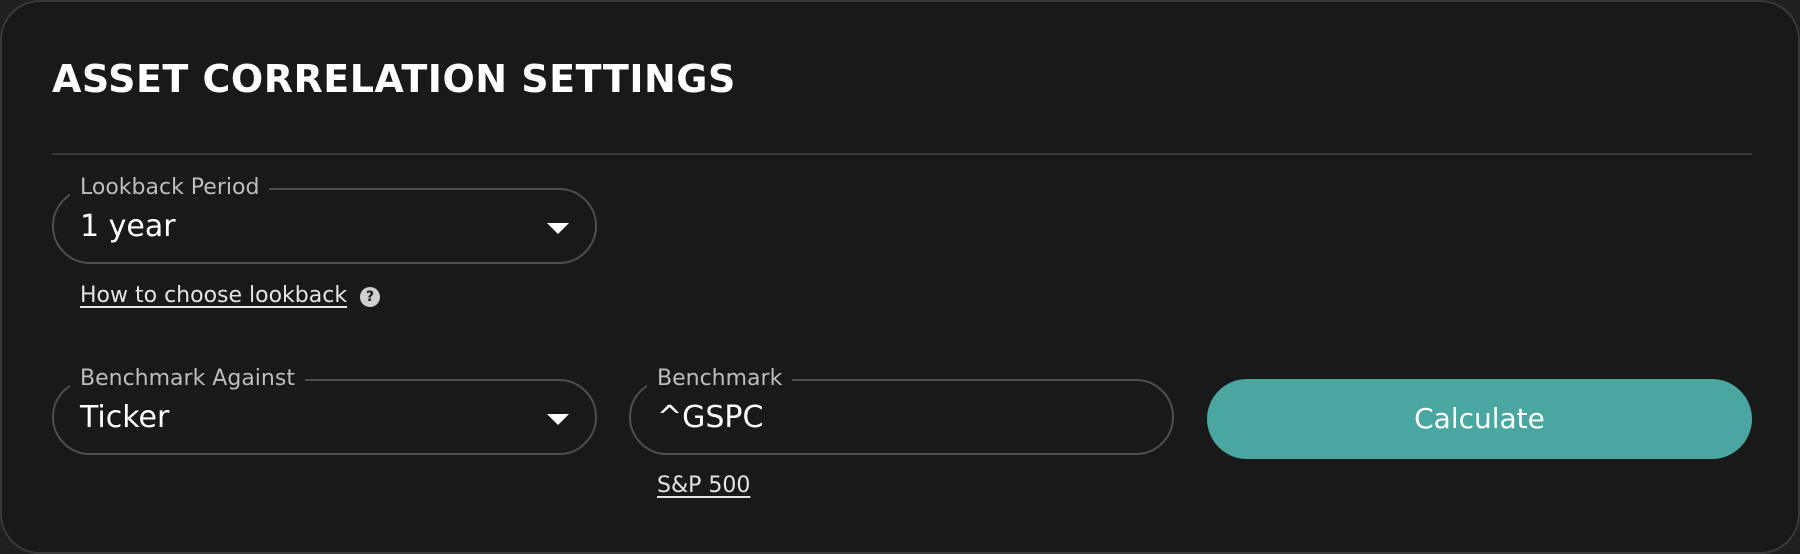 This screenshot has width=1800, height=554. What do you see at coordinates (213, 296) in the screenshot?
I see `how-to-choose-lookback-link: How to choose lookback` at bounding box center [213, 296].